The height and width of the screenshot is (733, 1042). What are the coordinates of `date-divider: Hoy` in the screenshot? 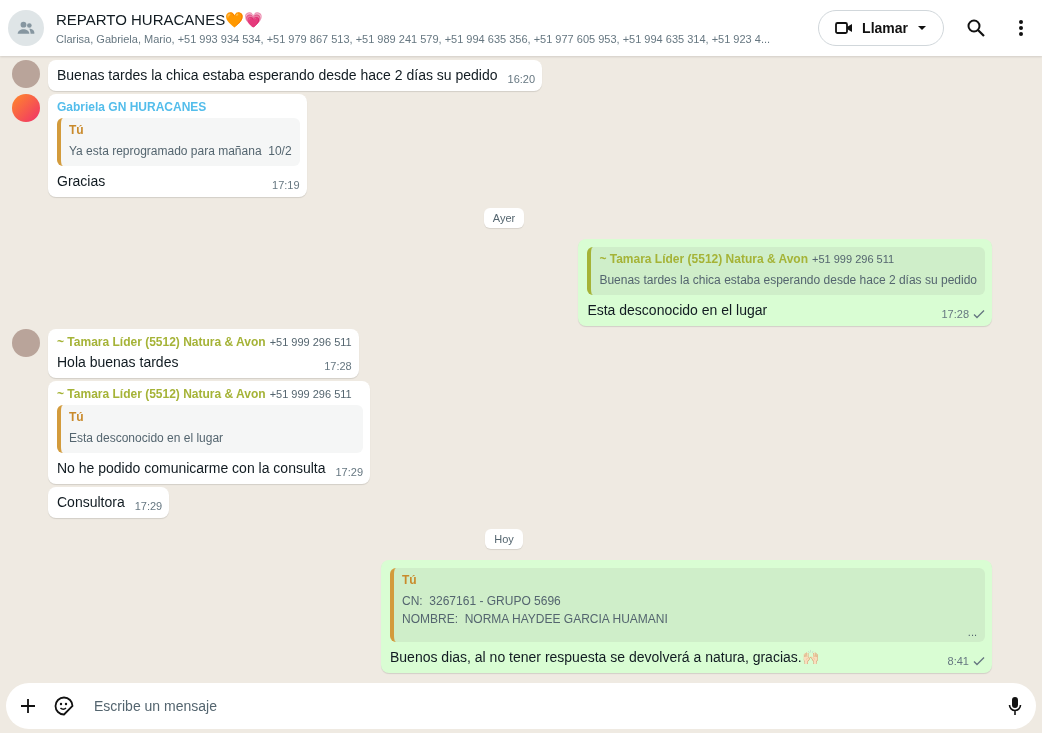 It's located at (504, 539).